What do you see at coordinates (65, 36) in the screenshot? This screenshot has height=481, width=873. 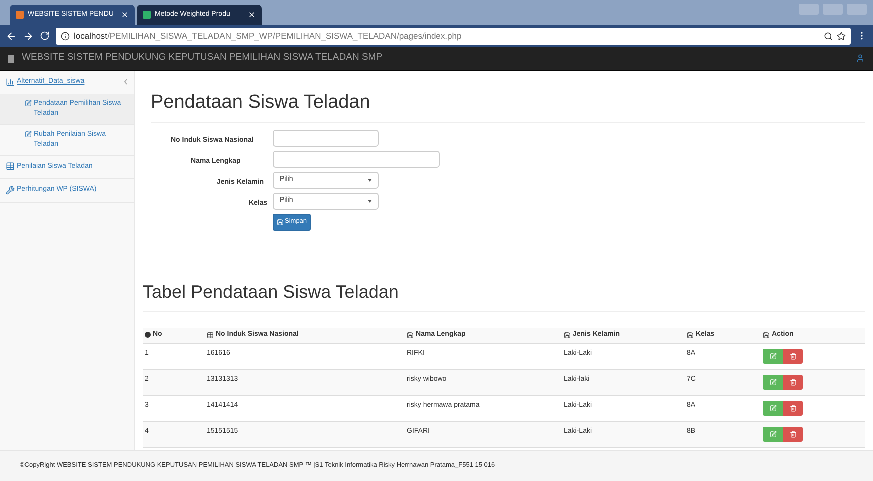 I see `info-icon` at bounding box center [65, 36].